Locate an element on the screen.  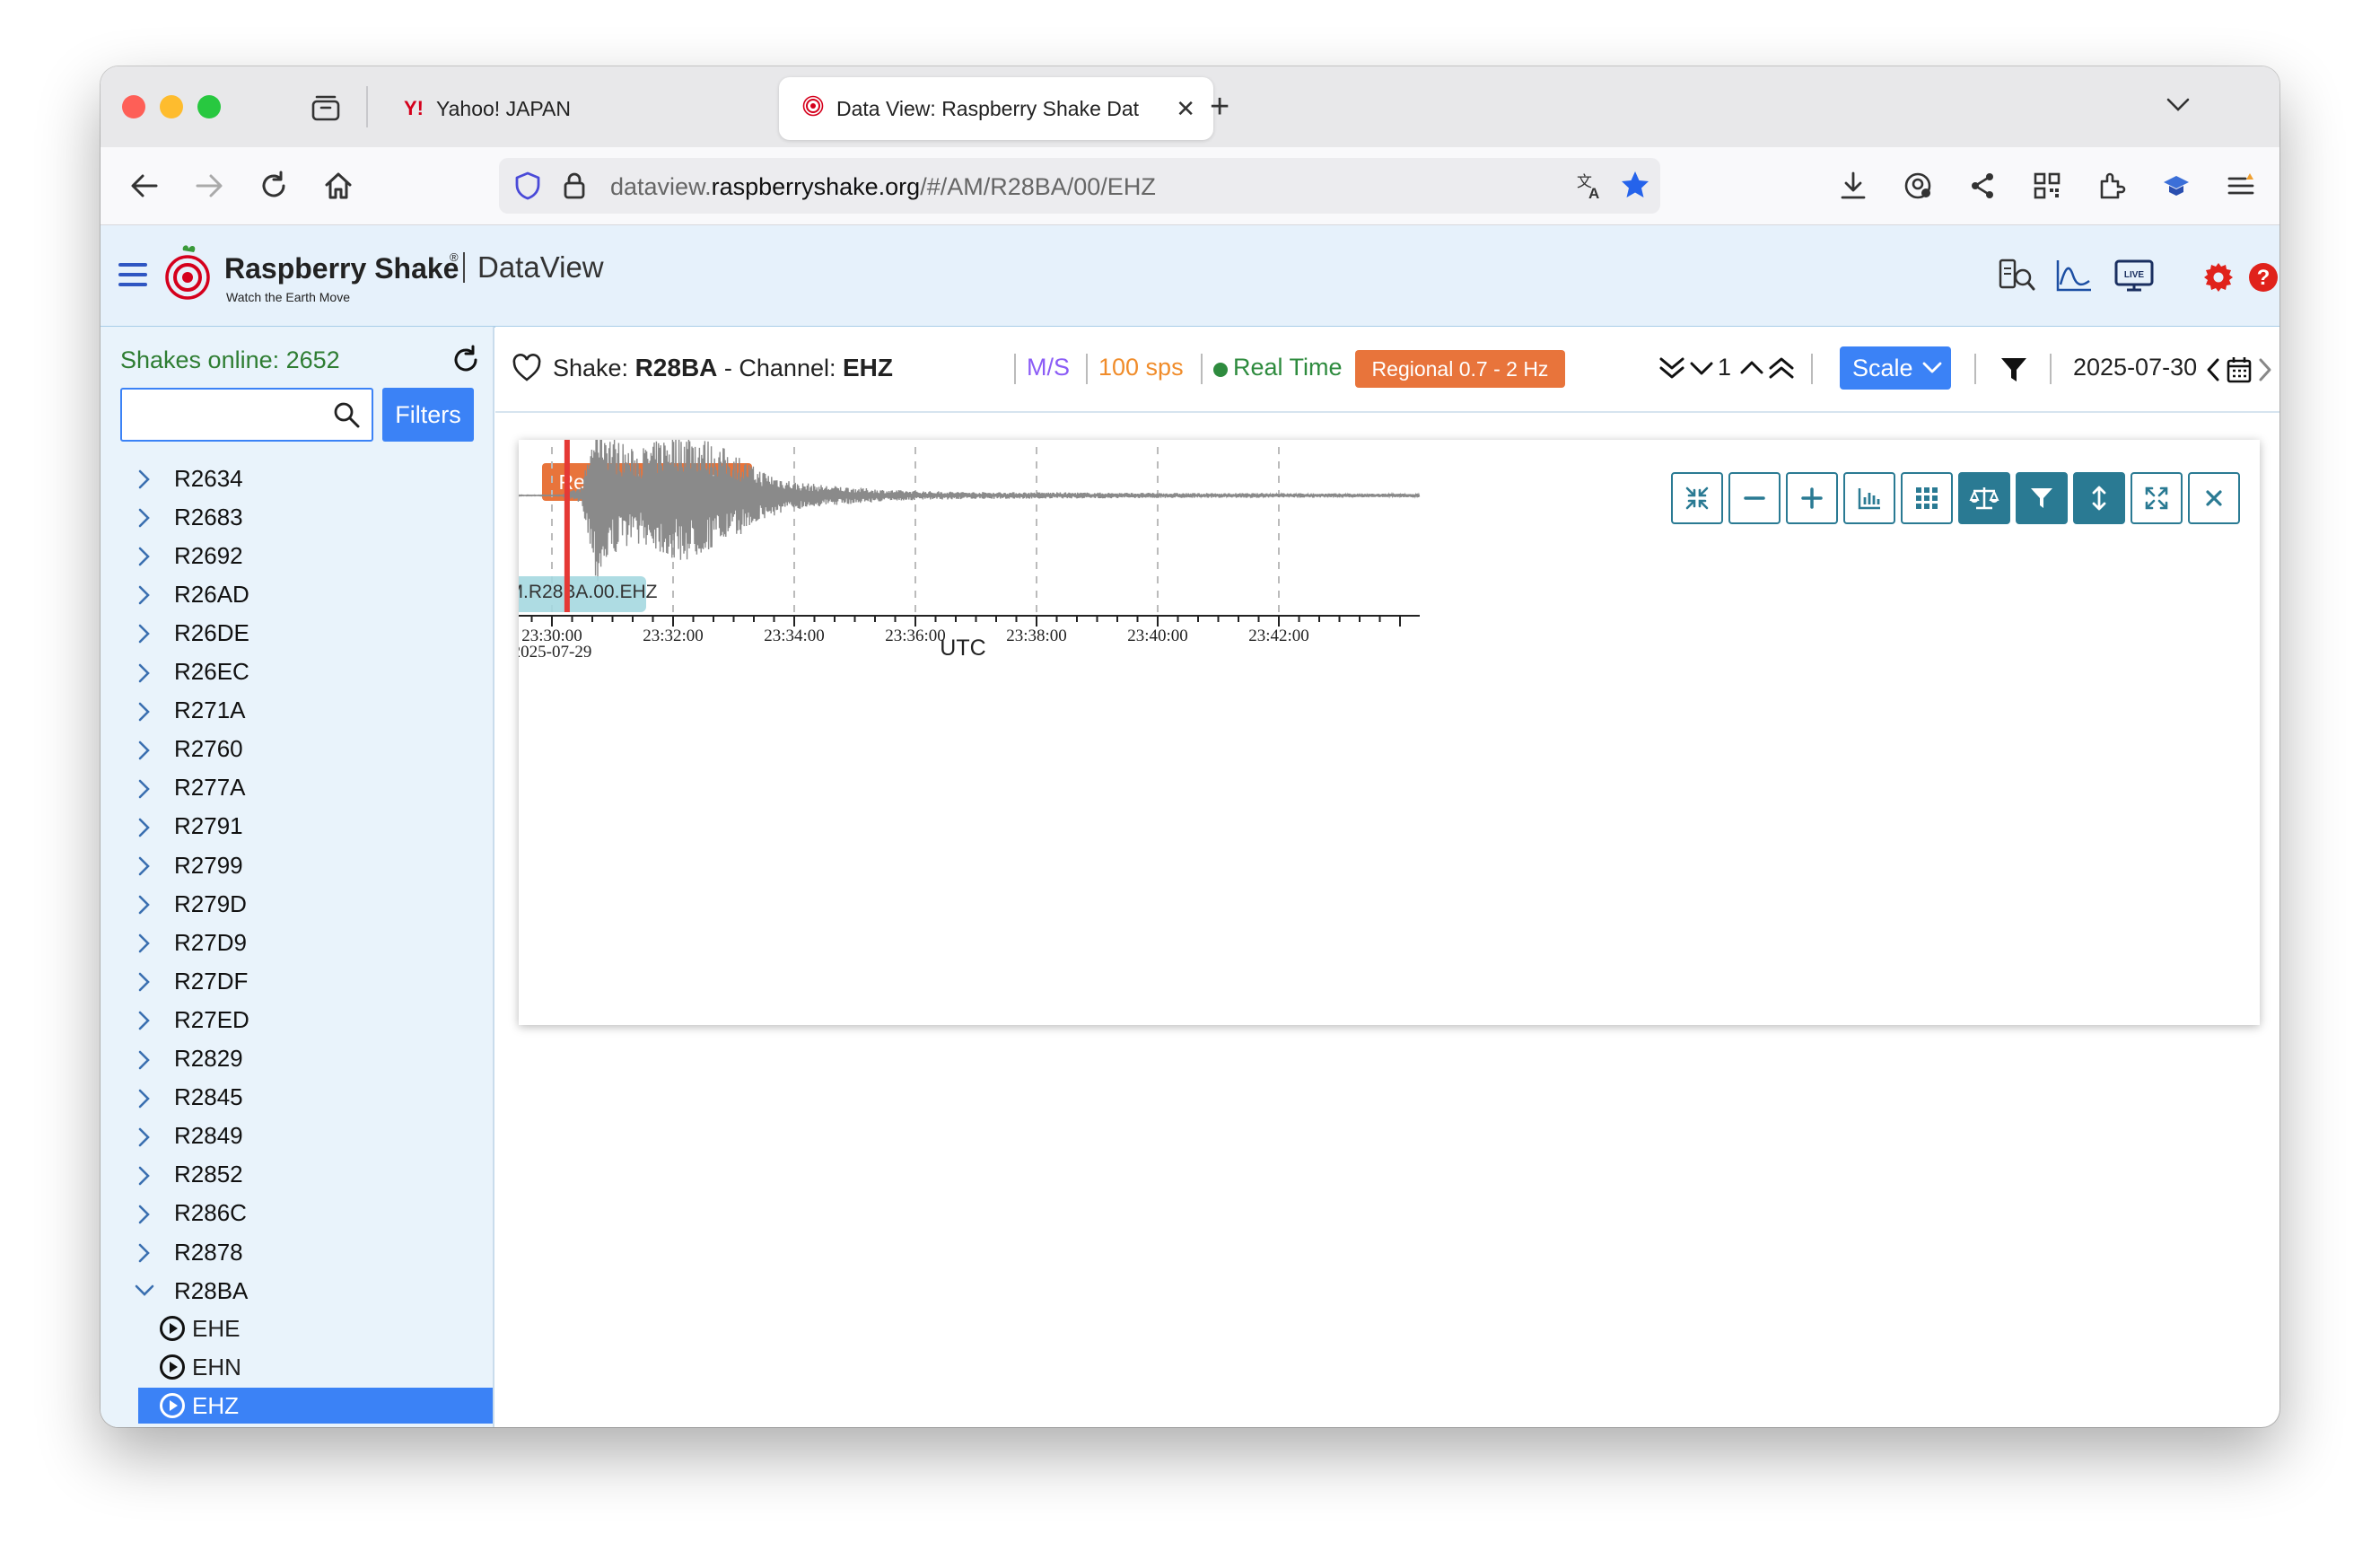
channel-item: EHN is located at coordinates (316, 1367).